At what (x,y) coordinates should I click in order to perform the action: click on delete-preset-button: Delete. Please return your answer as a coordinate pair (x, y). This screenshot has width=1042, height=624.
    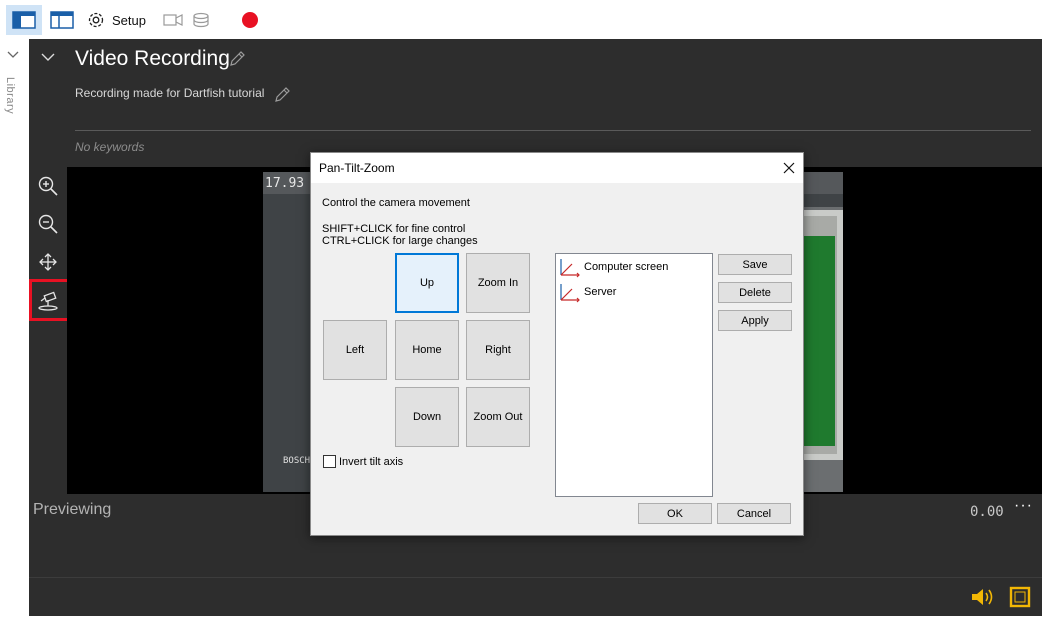
    Looking at the image, I should click on (755, 292).